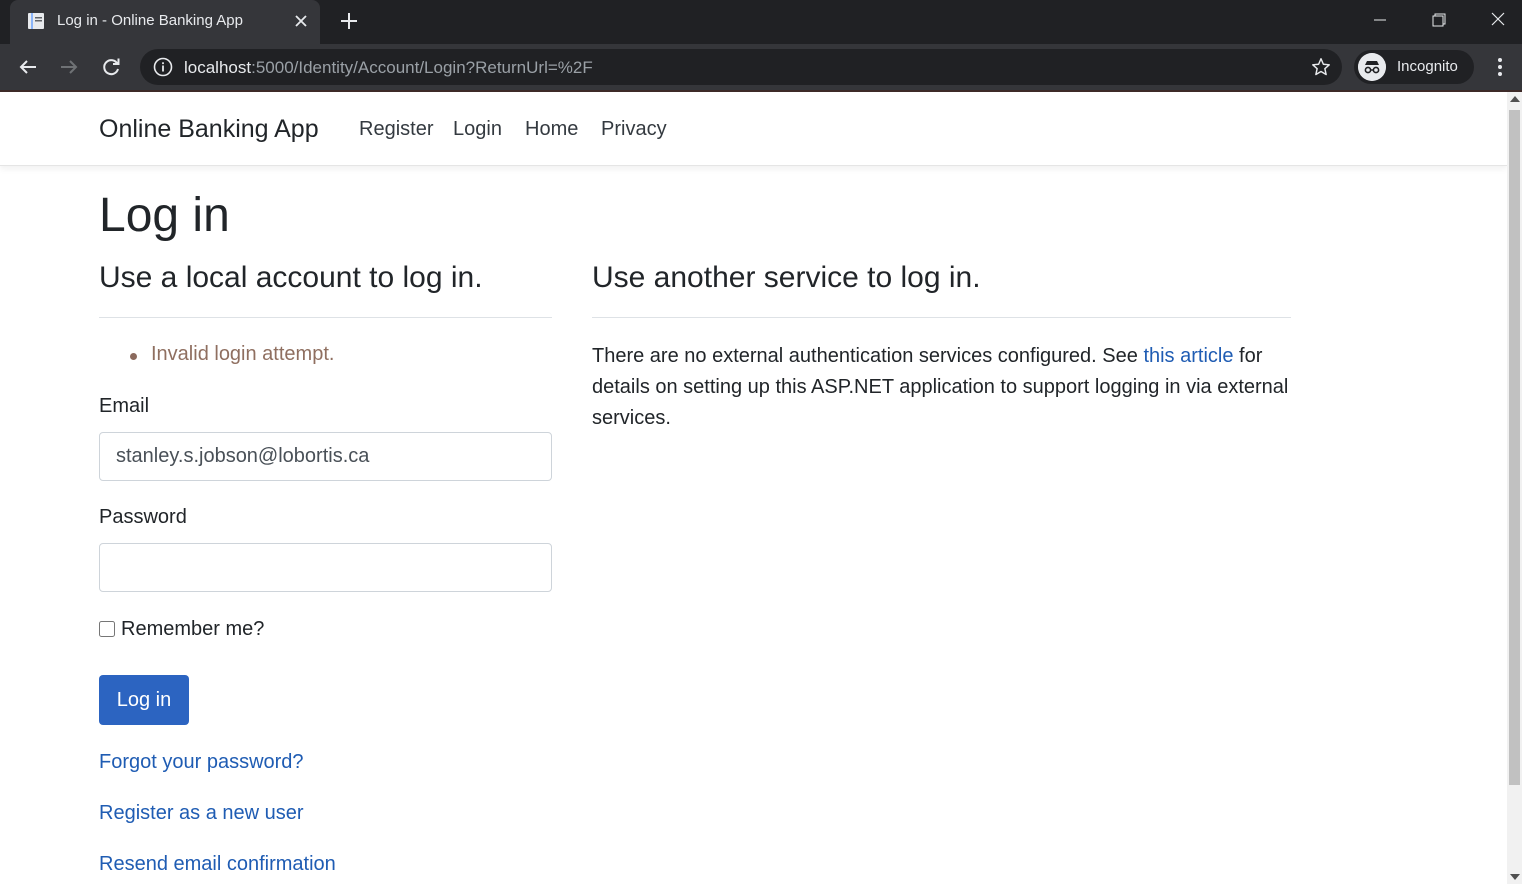 The image size is (1522, 884). What do you see at coordinates (209, 129) in the screenshot?
I see `navbar-brand: Online Banking App` at bounding box center [209, 129].